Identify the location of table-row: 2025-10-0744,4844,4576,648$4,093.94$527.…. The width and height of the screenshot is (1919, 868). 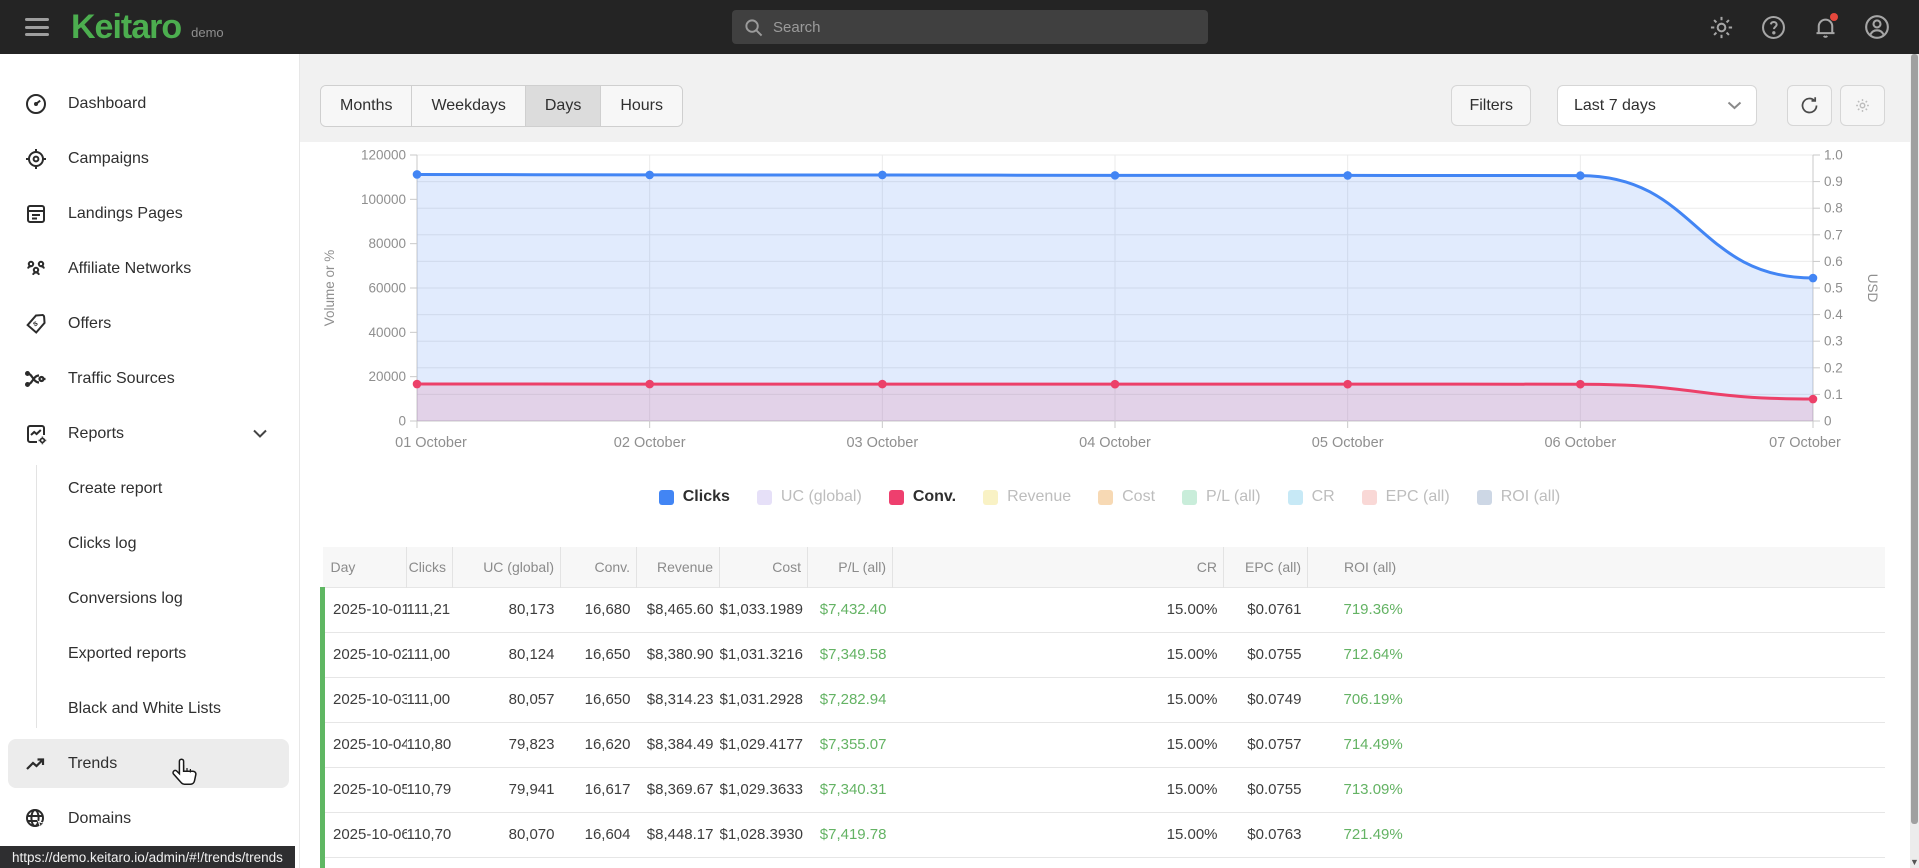
(1102, 862).